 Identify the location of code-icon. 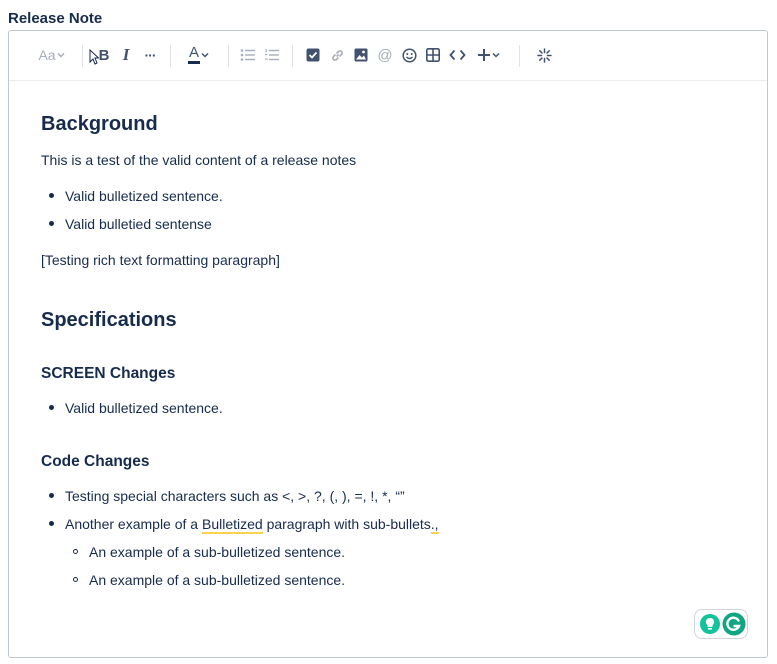
(457, 55).